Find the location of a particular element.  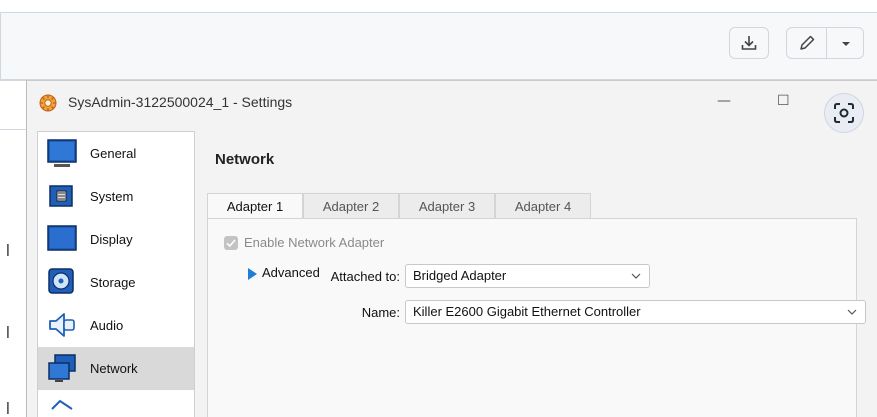

sidebar-item-label: Audio is located at coordinates (107, 325).